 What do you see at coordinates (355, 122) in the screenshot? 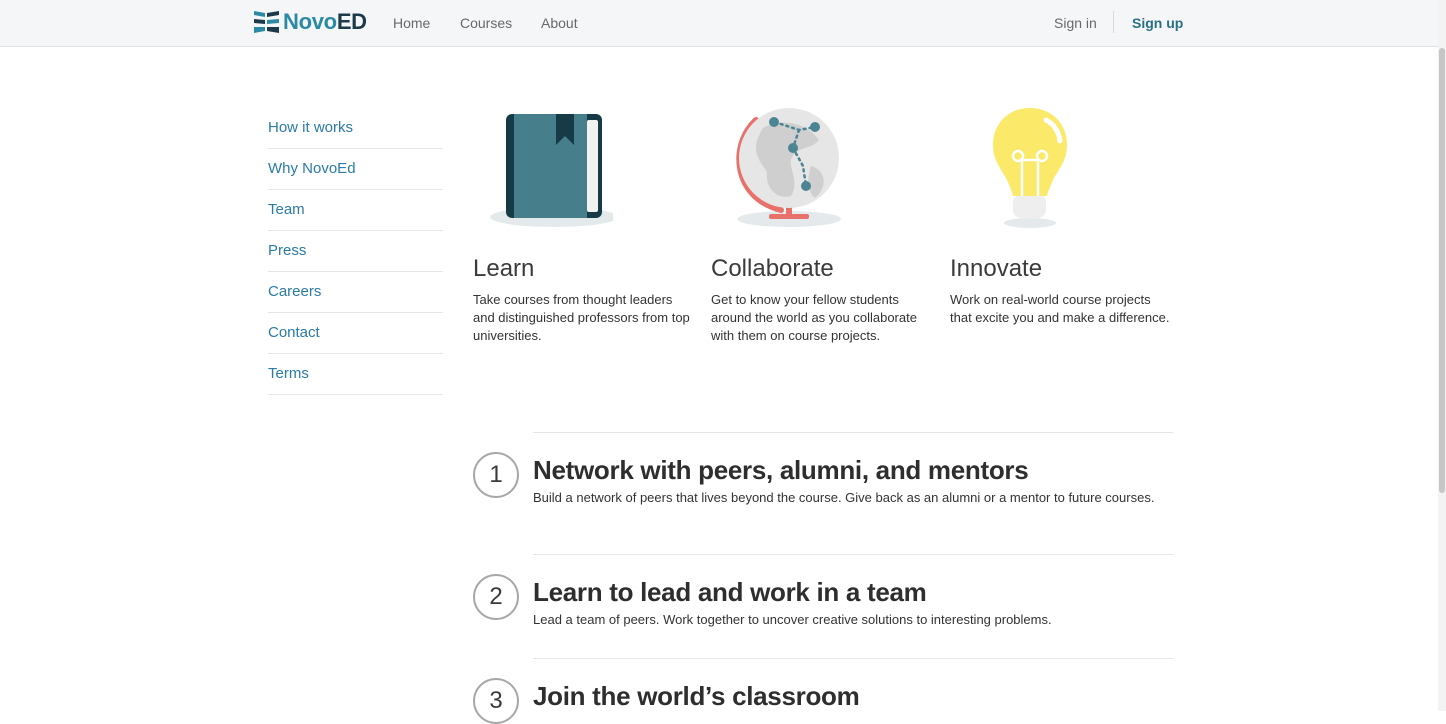
I see `sidebar-link-how-it-works: How it works` at bounding box center [355, 122].